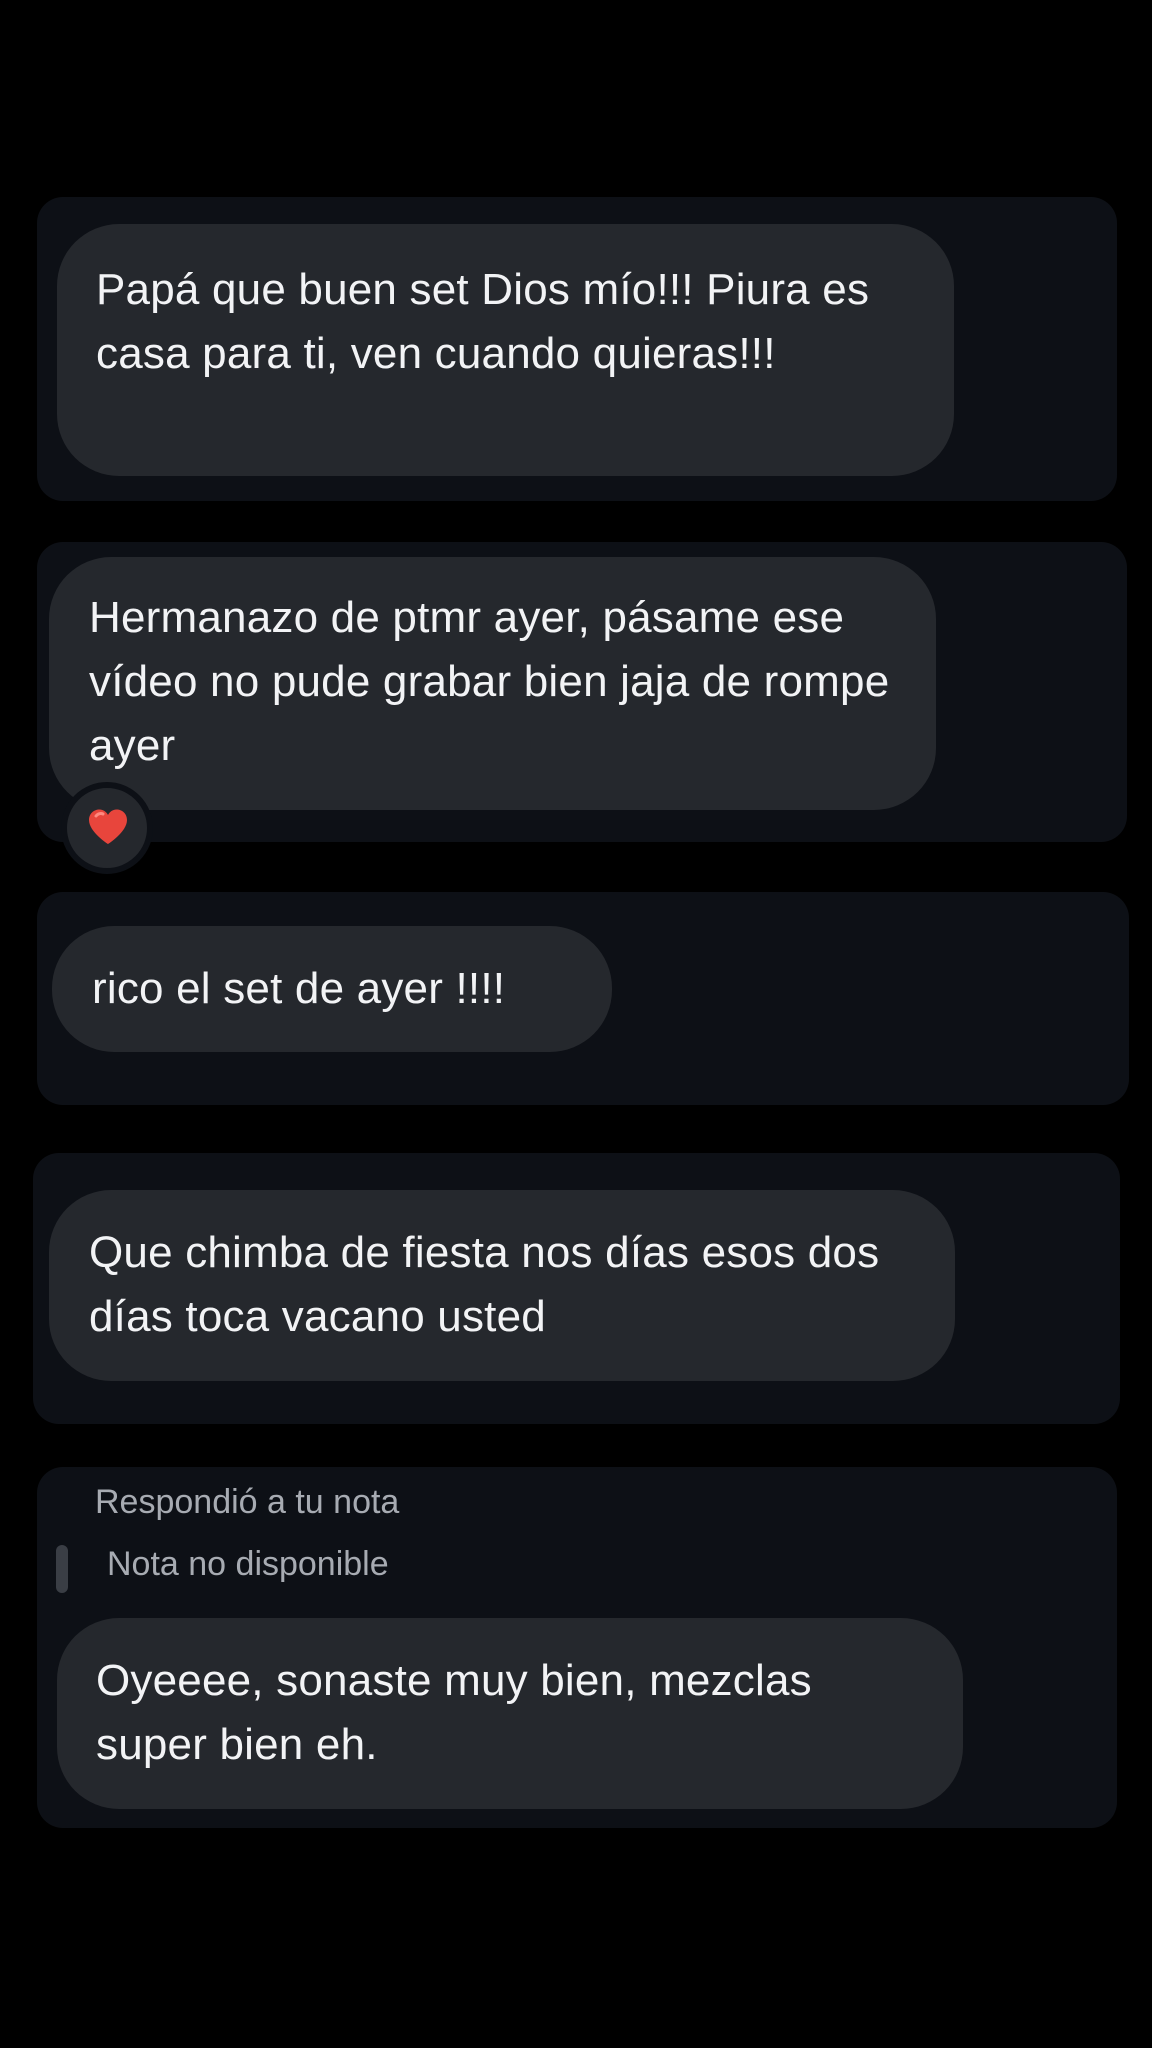  I want to click on quote-bar, so click(62, 1569).